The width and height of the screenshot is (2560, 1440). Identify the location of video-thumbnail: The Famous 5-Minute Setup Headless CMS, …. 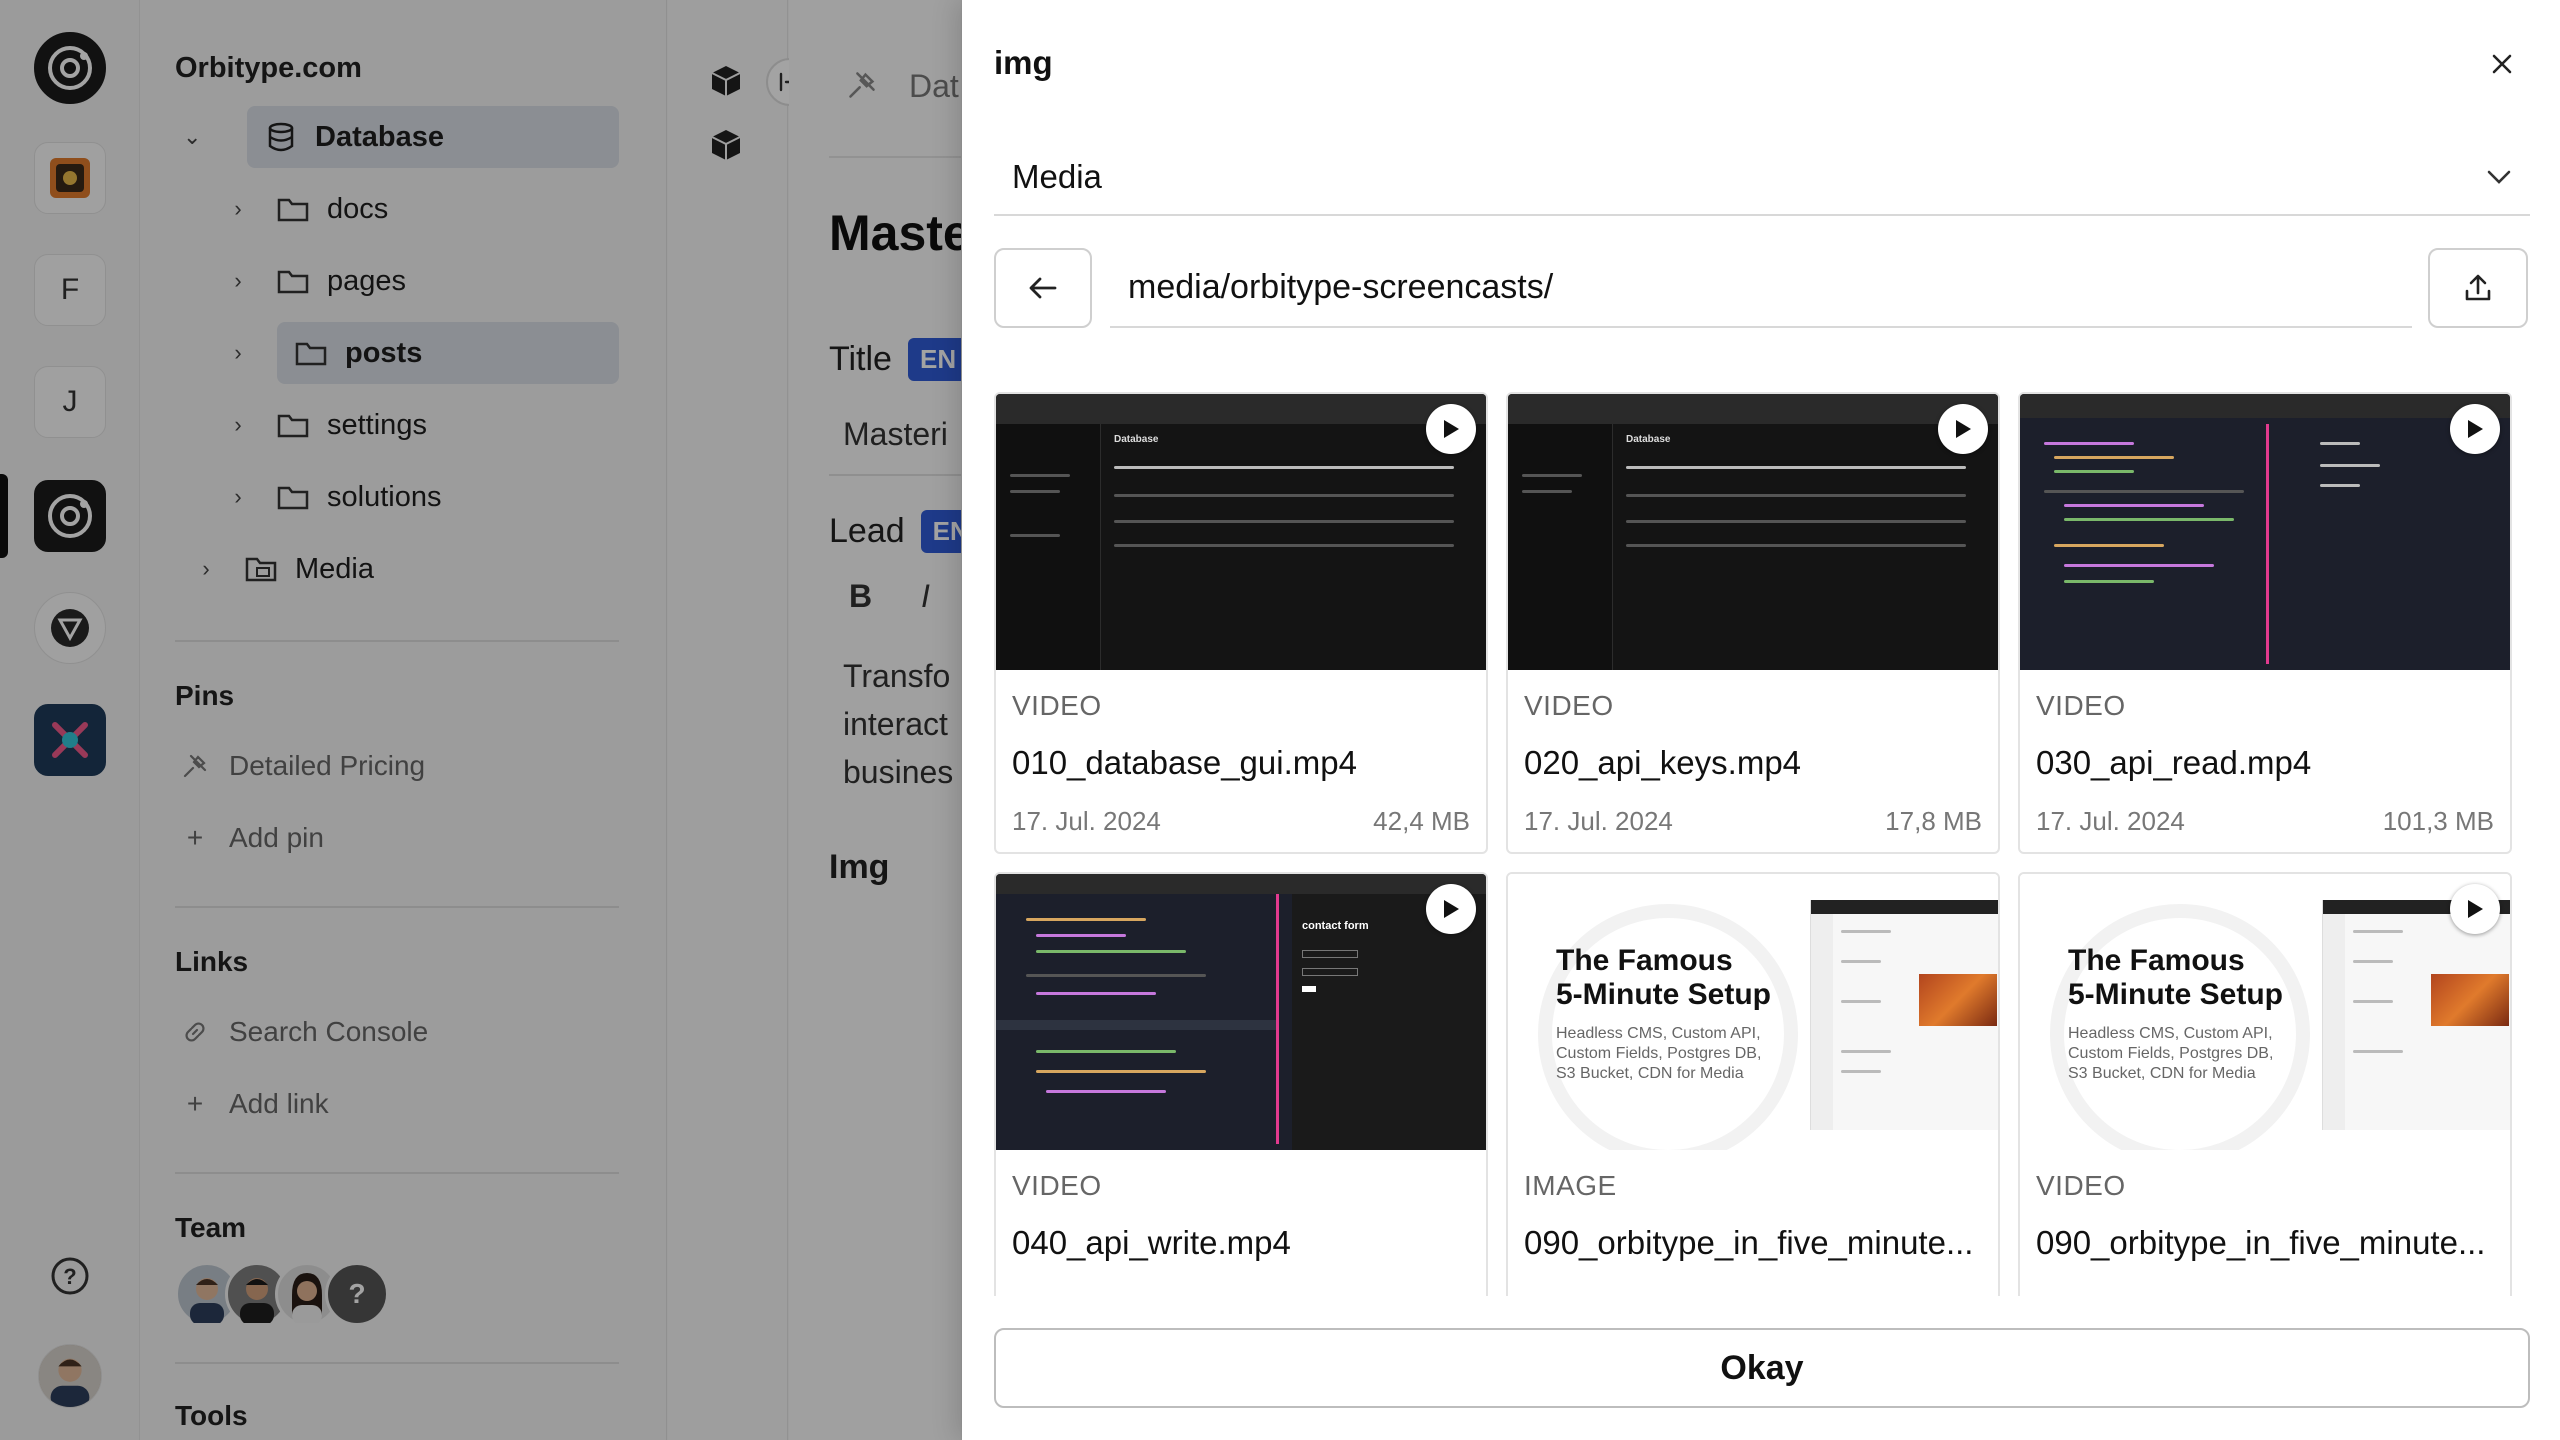
(2265, 1012).